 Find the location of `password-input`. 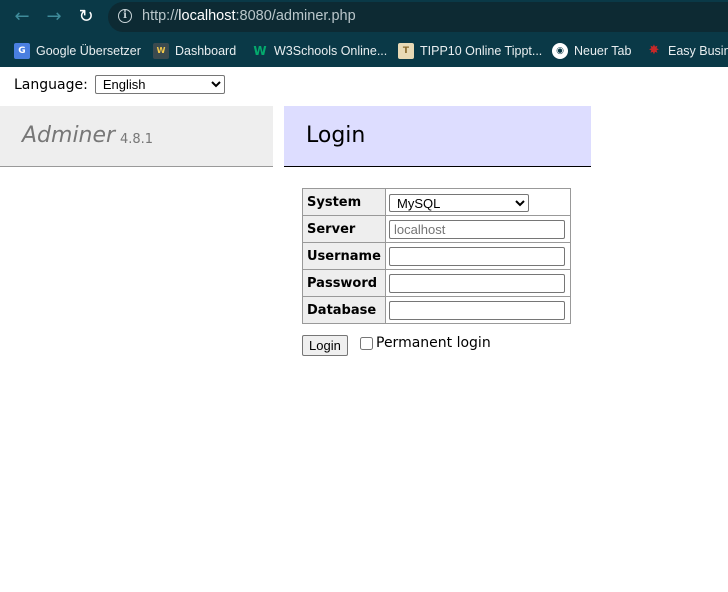

password-input is located at coordinates (477, 283).